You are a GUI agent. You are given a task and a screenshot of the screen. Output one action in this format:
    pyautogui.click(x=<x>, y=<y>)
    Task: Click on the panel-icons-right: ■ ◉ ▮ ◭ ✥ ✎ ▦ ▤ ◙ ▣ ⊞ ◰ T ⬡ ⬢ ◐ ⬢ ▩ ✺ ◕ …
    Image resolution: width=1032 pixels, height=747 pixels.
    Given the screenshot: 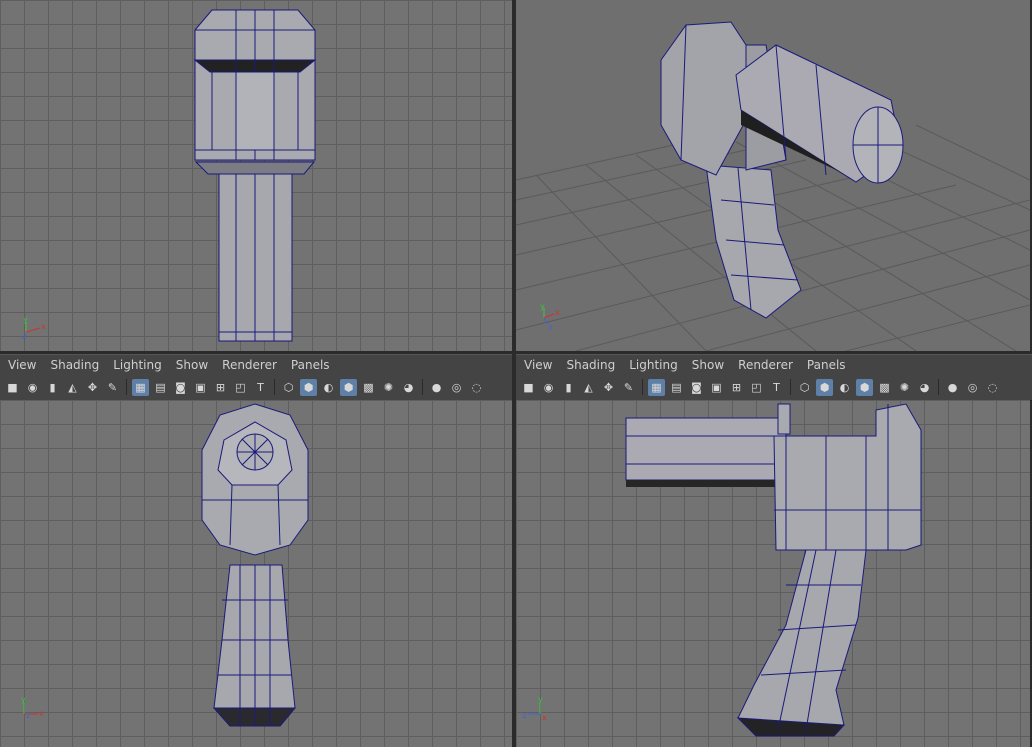 What is the action you would take?
    pyautogui.click(x=774, y=387)
    